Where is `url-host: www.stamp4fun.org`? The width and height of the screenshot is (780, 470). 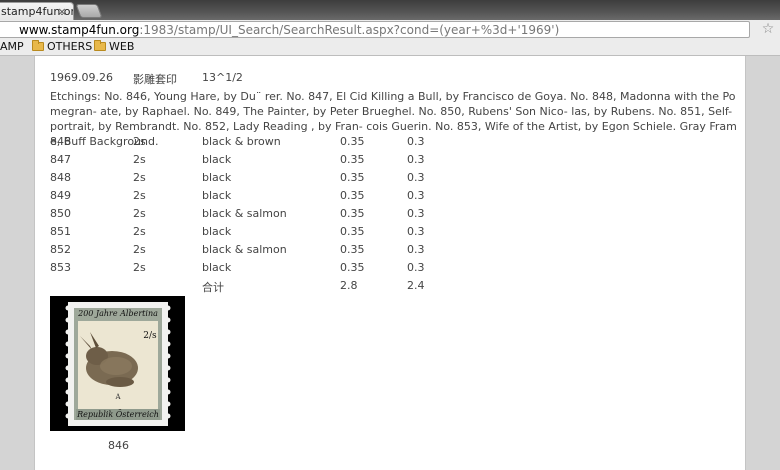 url-host: www.stamp4fun.org is located at coordinates (79, 30).